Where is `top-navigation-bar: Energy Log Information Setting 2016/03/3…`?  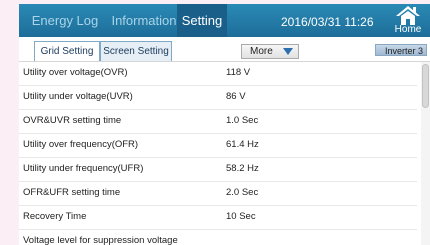
top-navigation-bar: Energy Log Information Setting 2016/03/3… is located at coordinates (224, 20).